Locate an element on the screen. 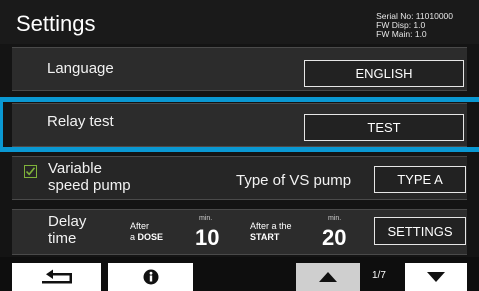 This screenshot has width=479, height=291. after-start-label: After a the START is located at coordinates (271, 232).